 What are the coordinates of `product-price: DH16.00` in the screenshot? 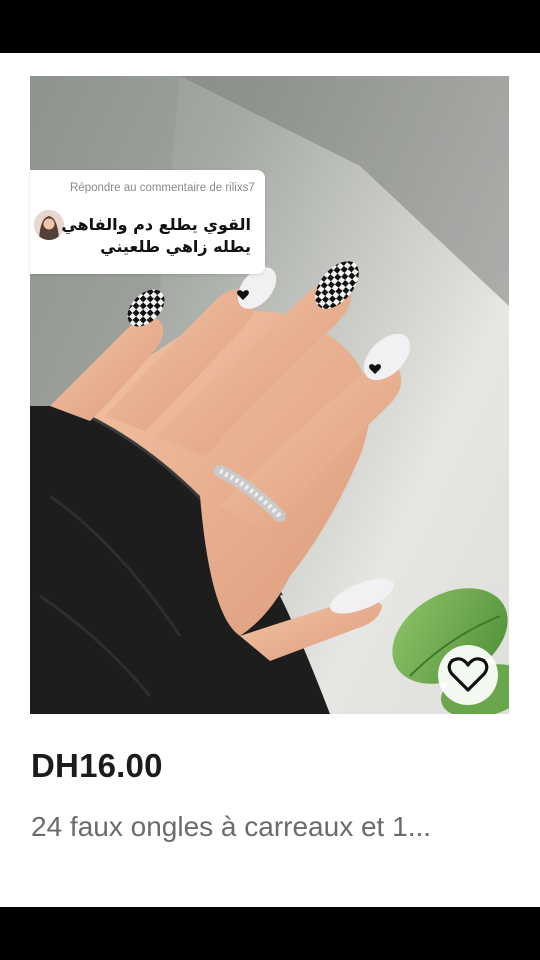 It's located at (97, 765).